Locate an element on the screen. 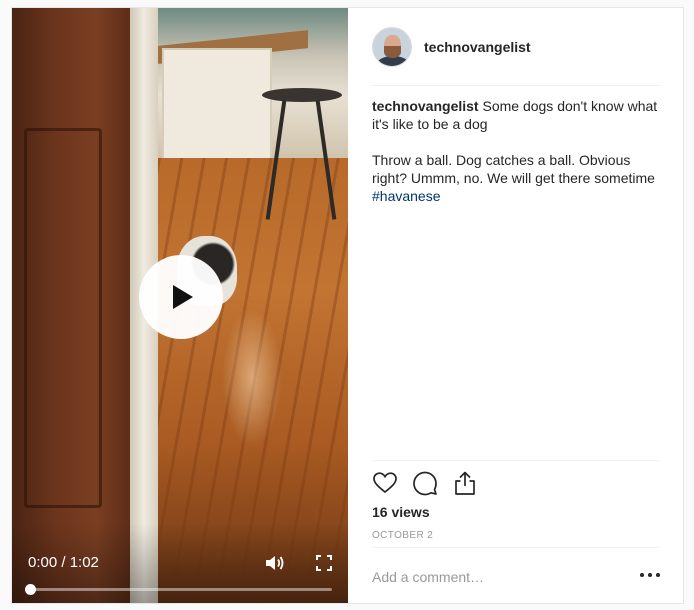  actions-divider is located at coordinates (516, 460).